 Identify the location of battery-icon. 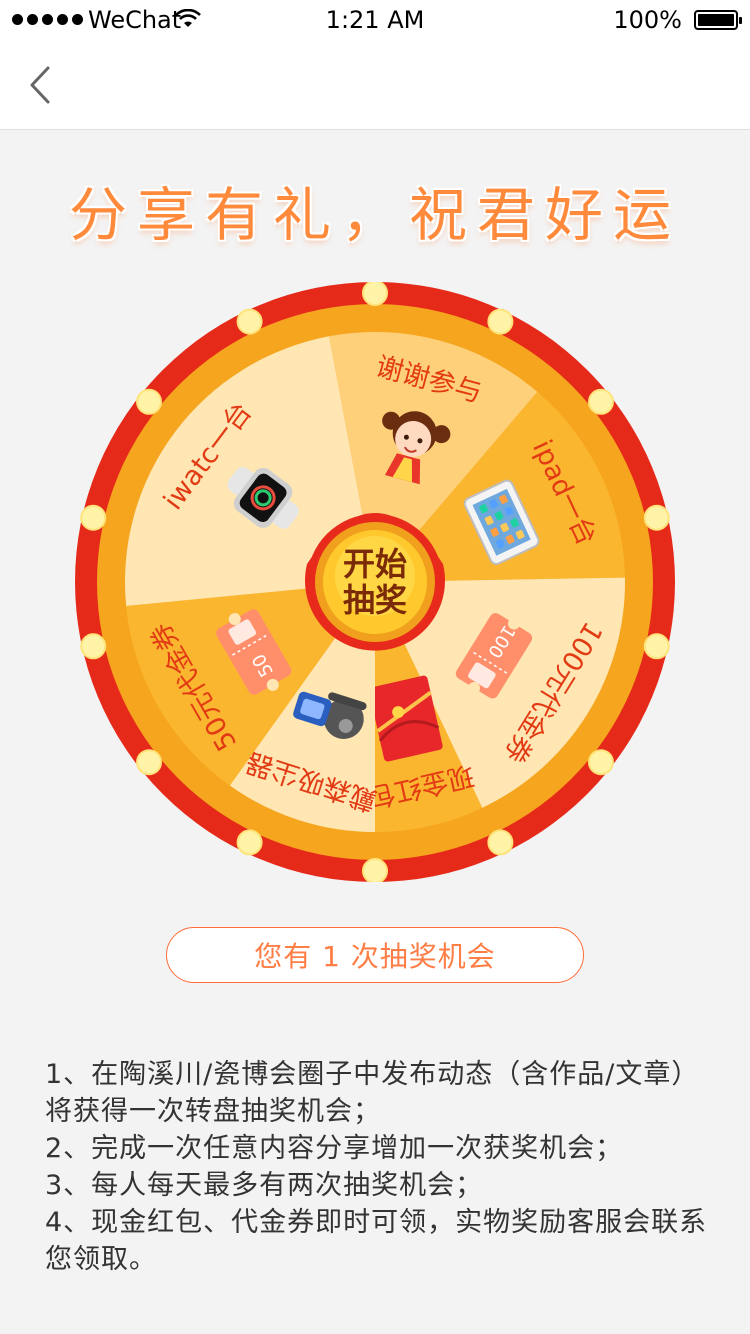
(718, 20).